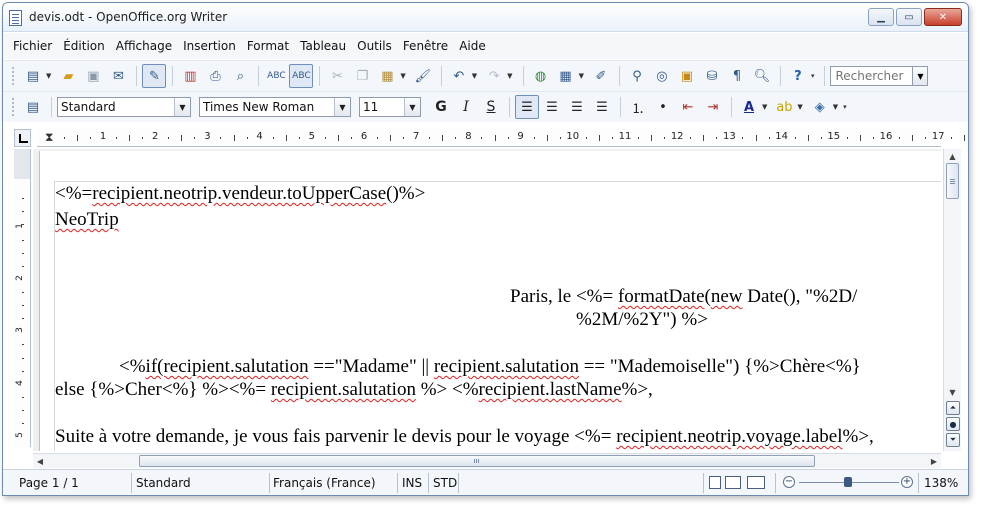  I want to click on background-color-icon: ◈, so click(820, 107).